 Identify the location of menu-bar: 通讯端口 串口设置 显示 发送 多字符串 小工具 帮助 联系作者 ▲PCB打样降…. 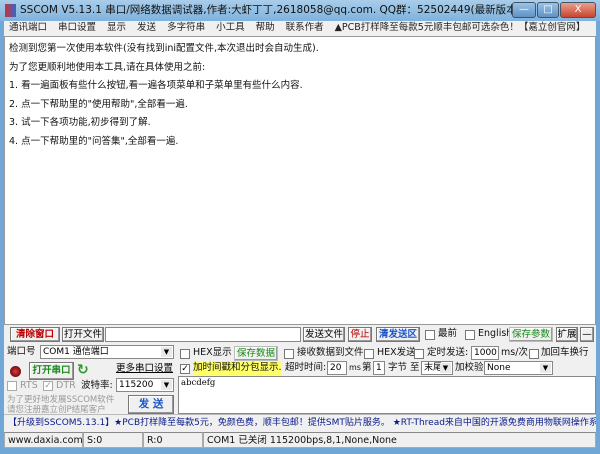
(300, 28).